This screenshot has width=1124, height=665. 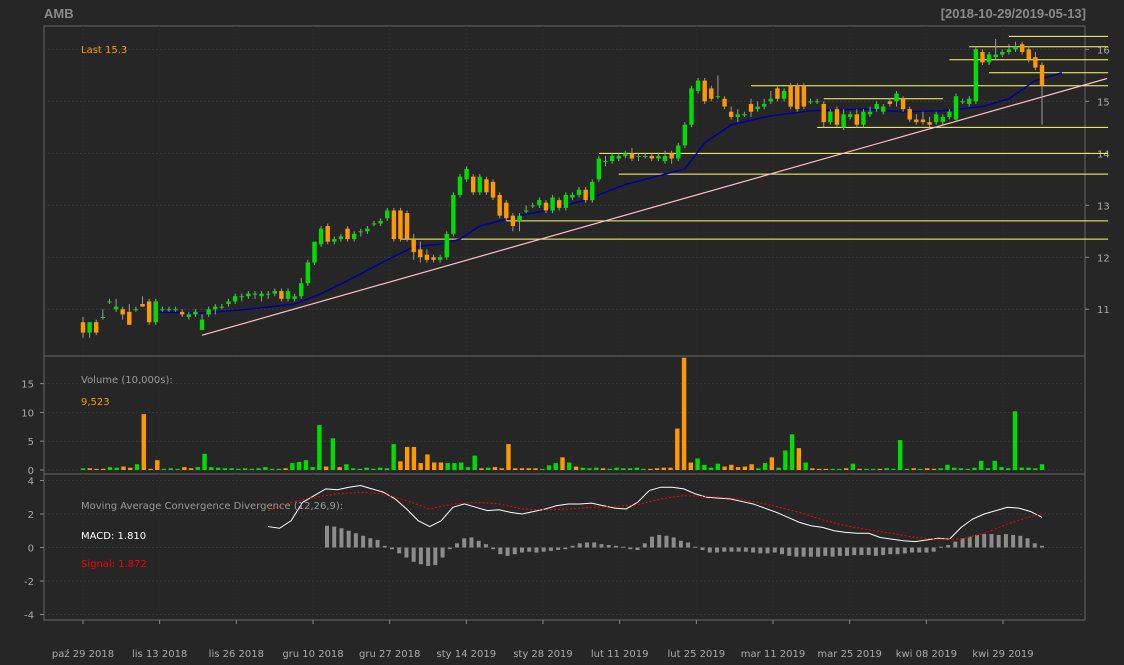 I want to click on chart-title: AMB, so click(x=59, y=13).